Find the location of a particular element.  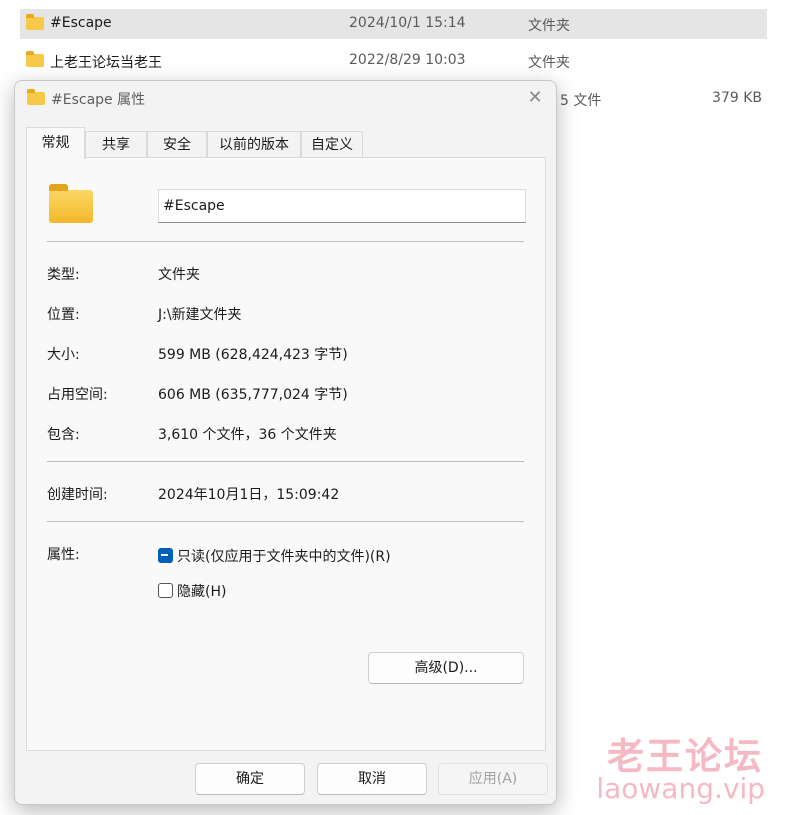

contains-label: 包含: is located at coordinates (63, 435).